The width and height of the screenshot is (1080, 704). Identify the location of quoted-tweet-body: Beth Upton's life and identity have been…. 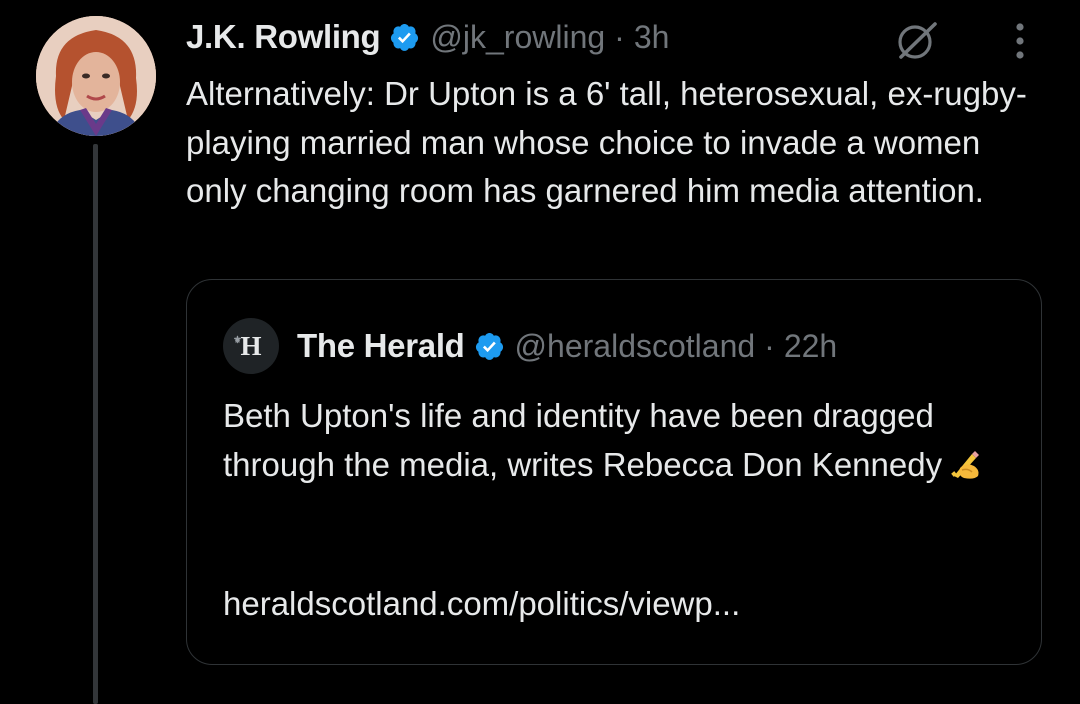
(583, 440).